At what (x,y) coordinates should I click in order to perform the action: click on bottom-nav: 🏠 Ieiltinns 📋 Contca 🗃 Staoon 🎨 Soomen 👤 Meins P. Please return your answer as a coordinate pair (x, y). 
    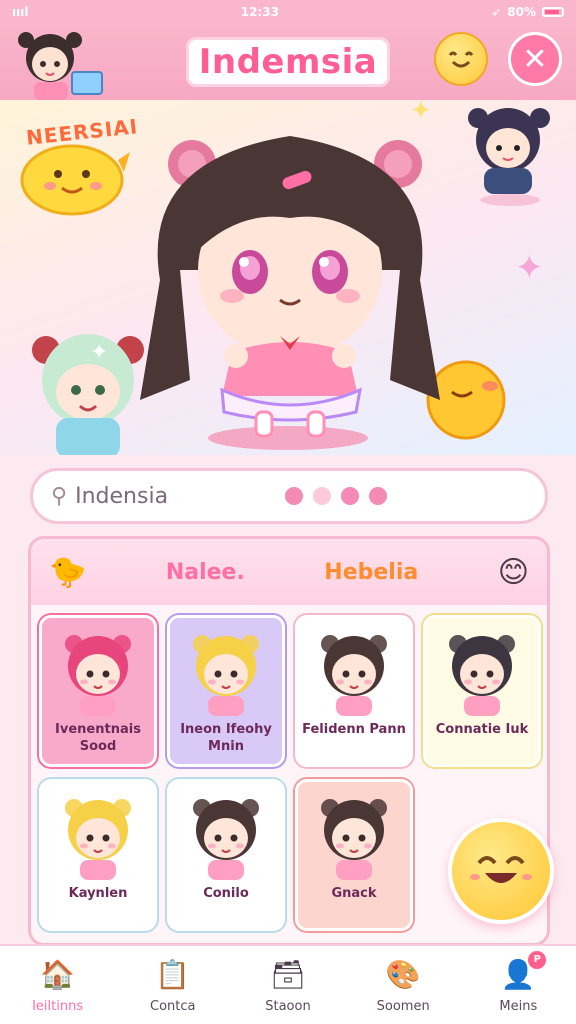
    Looking at the image, I should click on (288, 984).